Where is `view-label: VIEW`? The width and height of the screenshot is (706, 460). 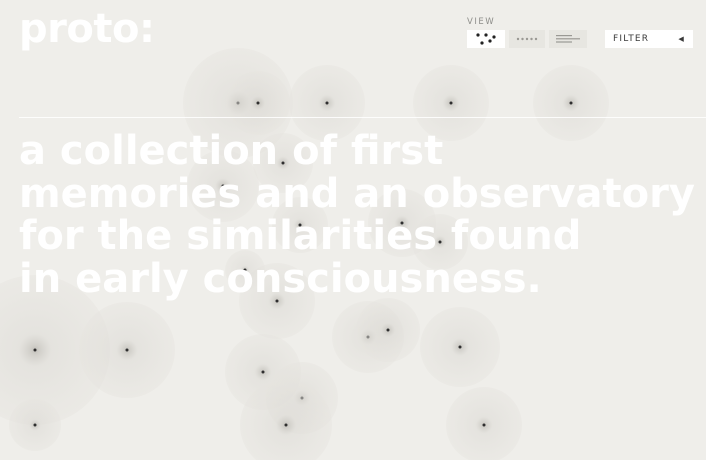
view-label: VIEW is located at coordinates (481, 22).